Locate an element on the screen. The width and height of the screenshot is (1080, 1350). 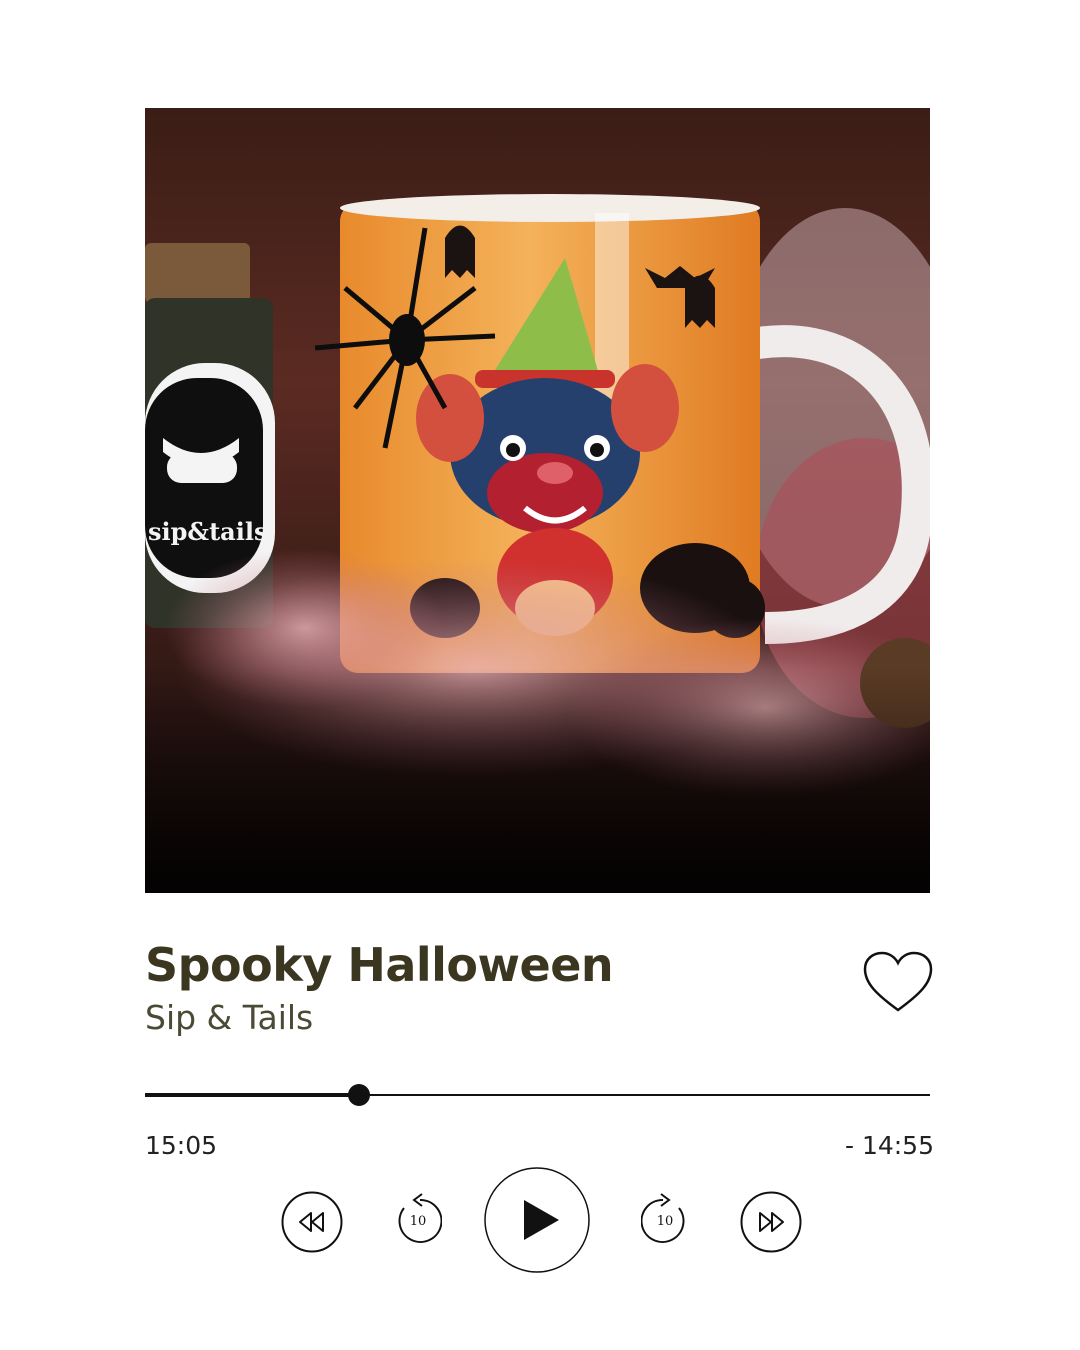
skip-back-icon: 10 is located at coordinates (420, 1218).